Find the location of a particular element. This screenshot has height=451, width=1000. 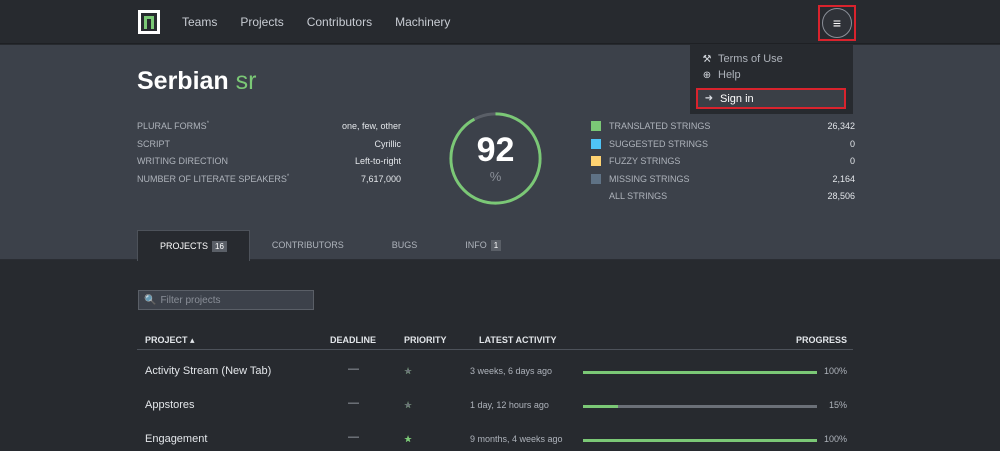

project-name: Activity Stream (New Tab) is located at coordinates (208, 371).